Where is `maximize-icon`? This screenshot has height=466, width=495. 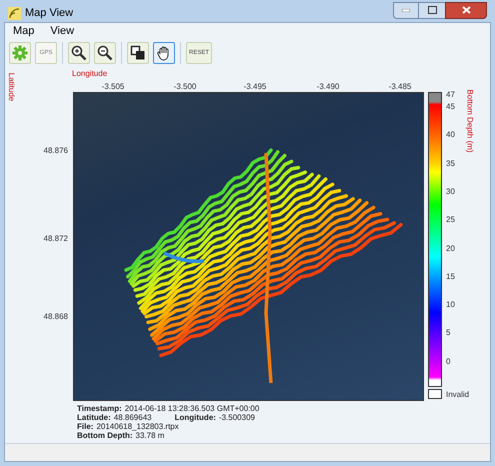
maximize-icon is located at coordinates (432, 10).